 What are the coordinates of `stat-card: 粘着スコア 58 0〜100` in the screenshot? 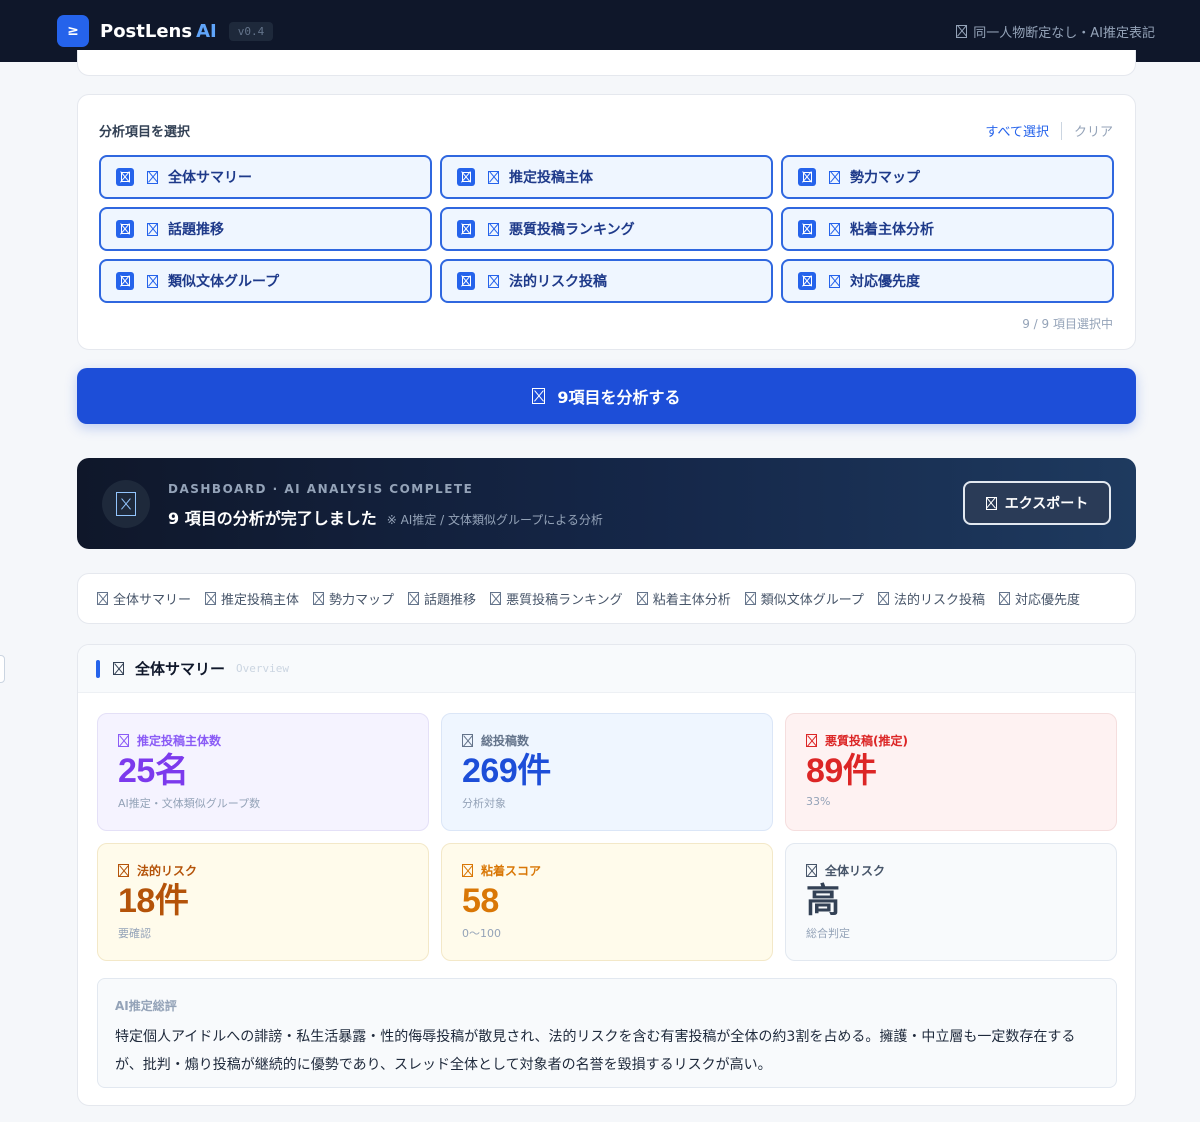 It's located at (607, 902).